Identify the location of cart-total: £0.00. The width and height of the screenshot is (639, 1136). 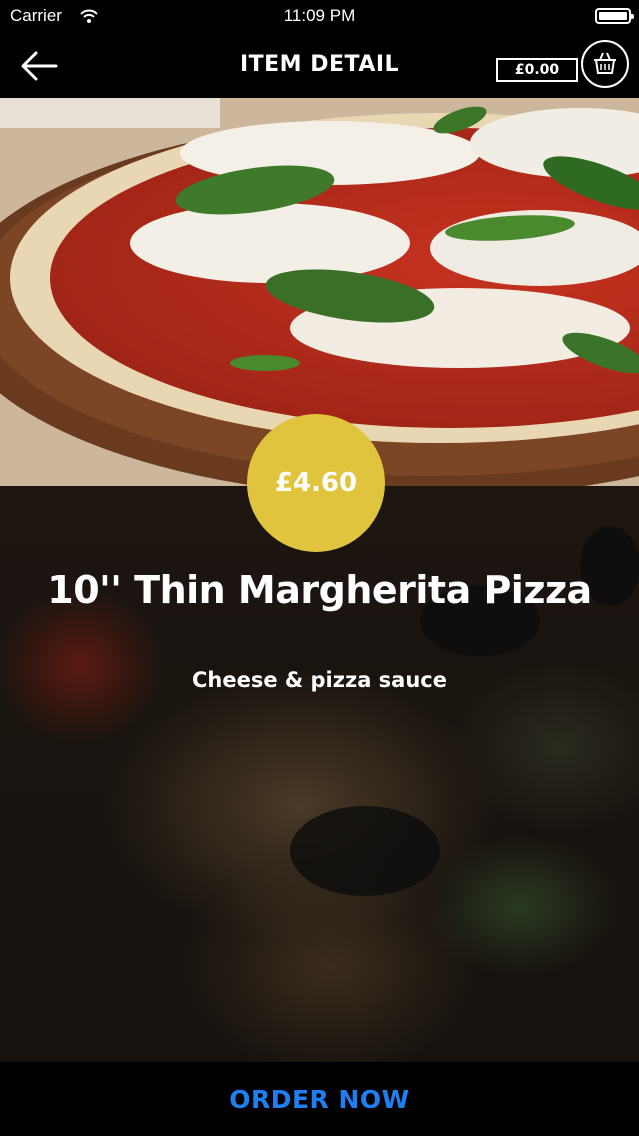
(537, 70).